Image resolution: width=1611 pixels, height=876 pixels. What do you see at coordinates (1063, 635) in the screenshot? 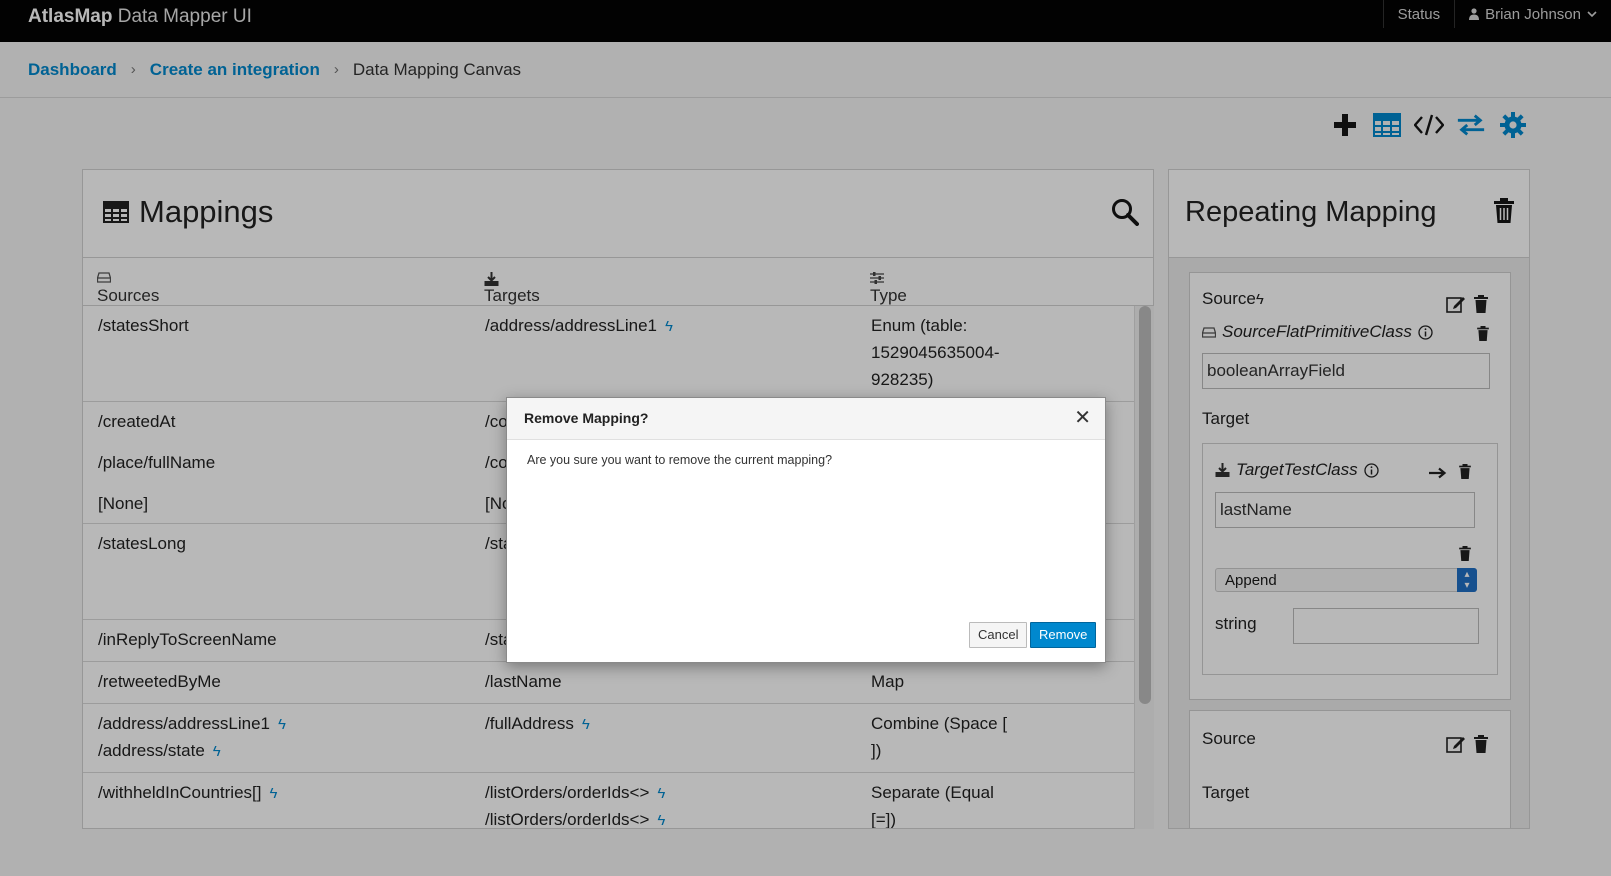
I see `remove-button: Remove` at bounding box center [1063, 635].